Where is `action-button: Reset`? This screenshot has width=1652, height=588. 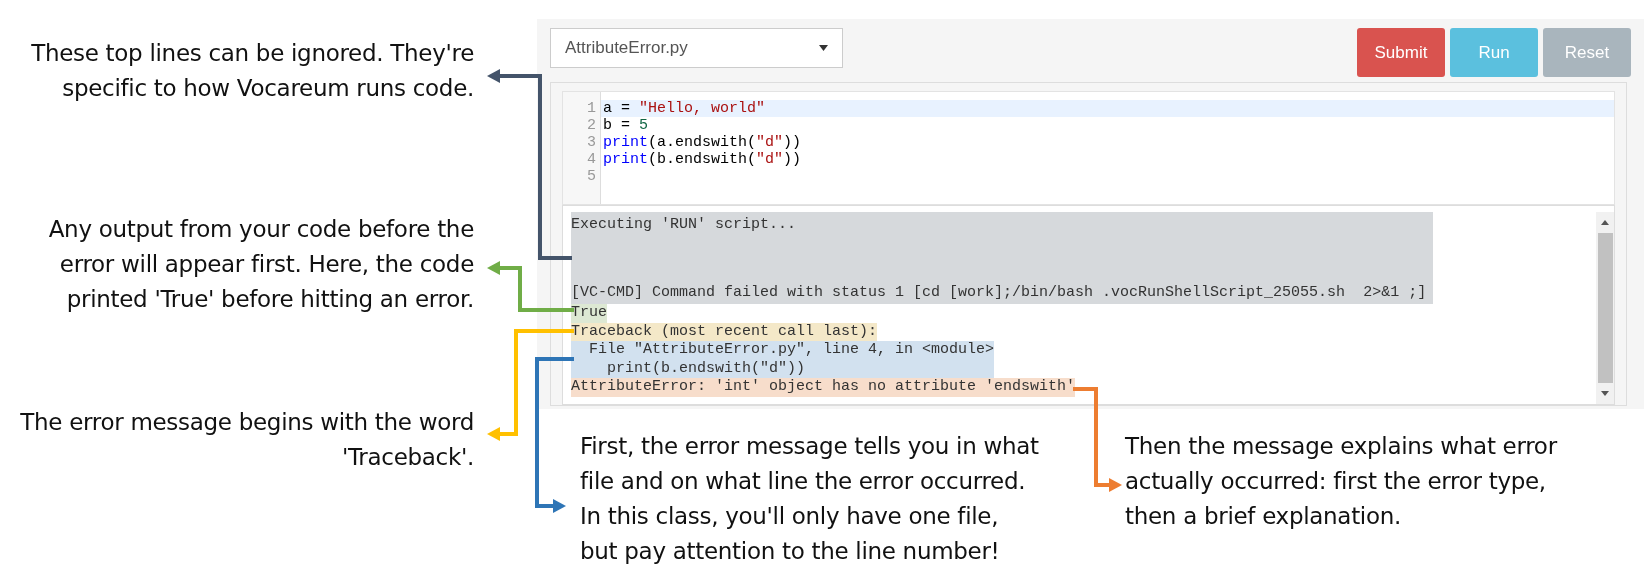 action-button: Reset is located at coordinates (1587, 52).